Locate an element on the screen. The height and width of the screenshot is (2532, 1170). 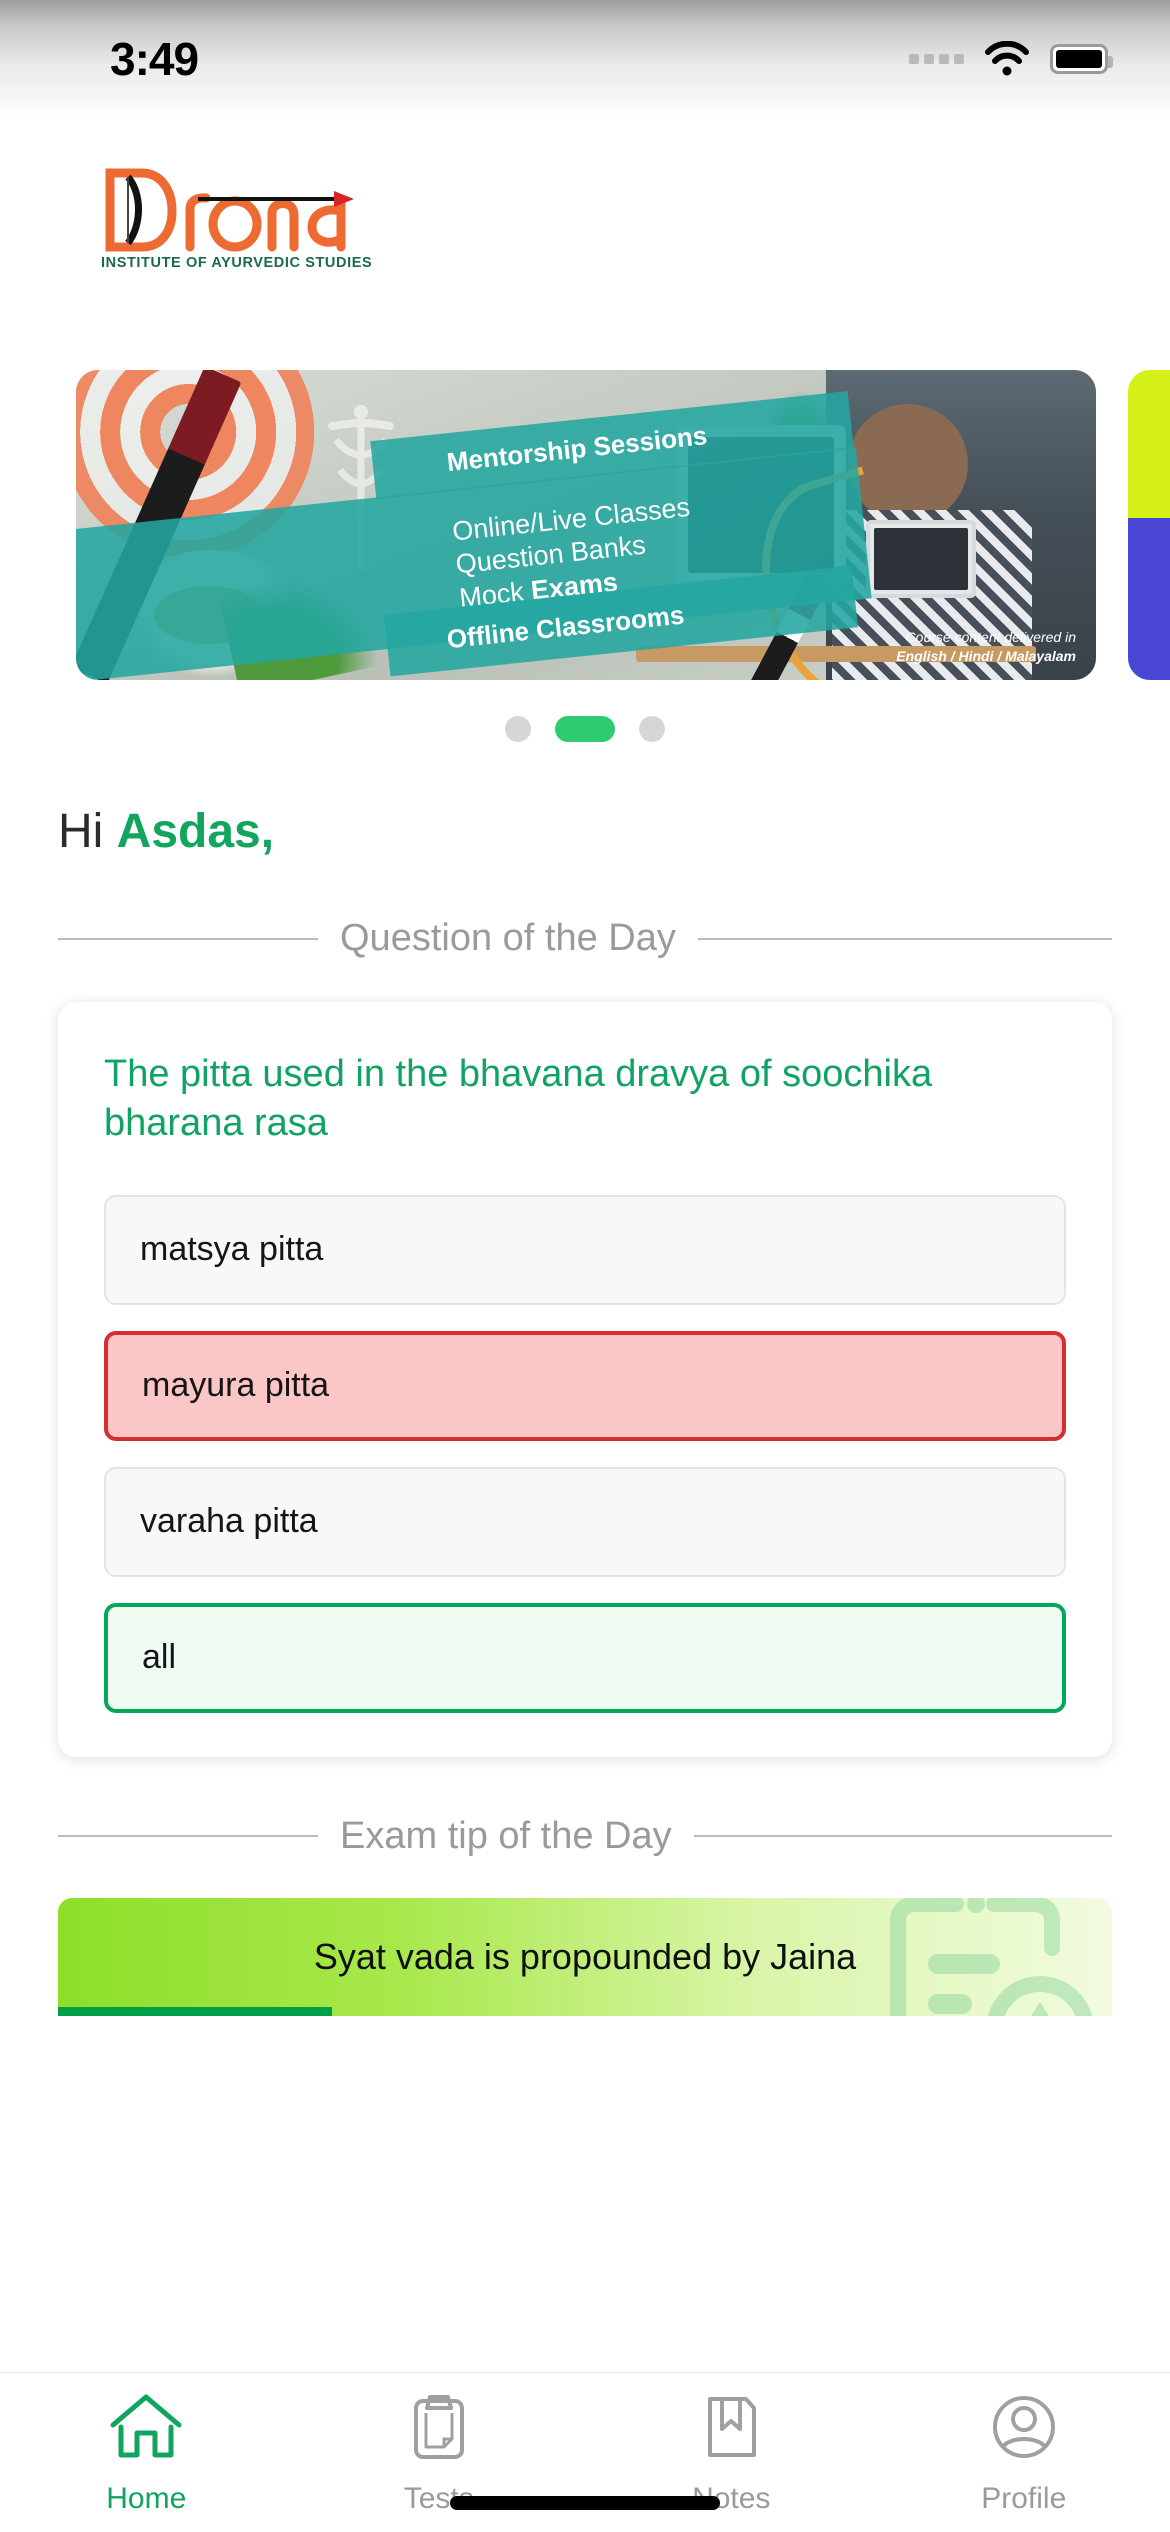
heading-rule-left is located at coordinates (188, 938).